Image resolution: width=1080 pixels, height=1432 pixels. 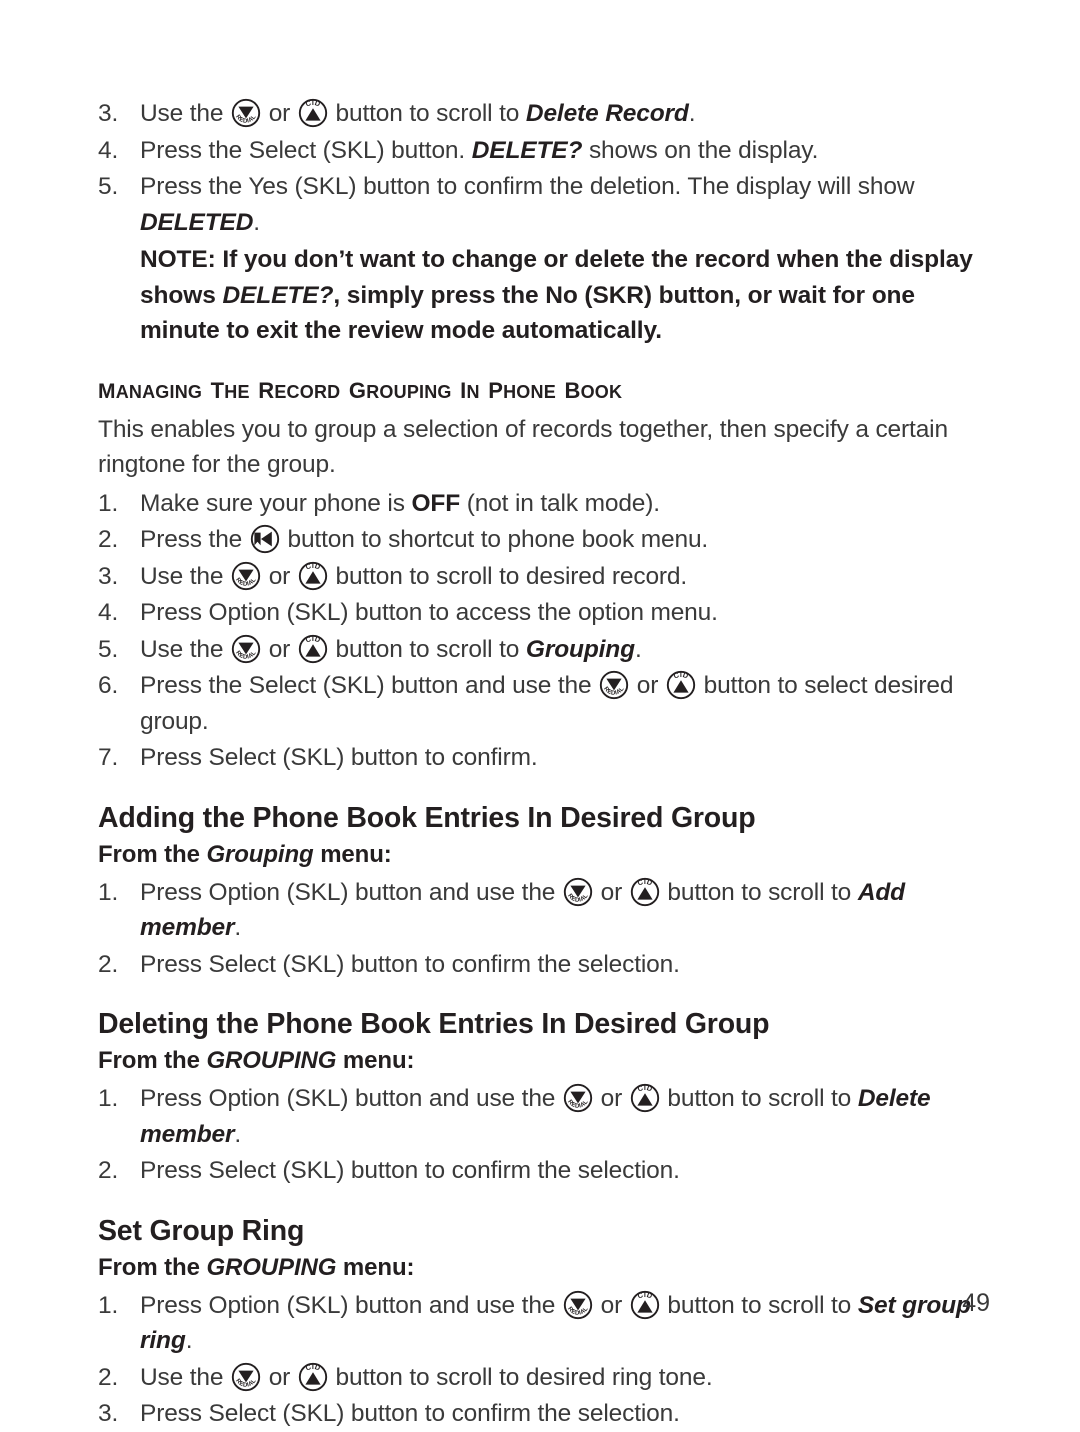 I want to click on step-text: Make sure your phone is, so click(x=276, y=503).